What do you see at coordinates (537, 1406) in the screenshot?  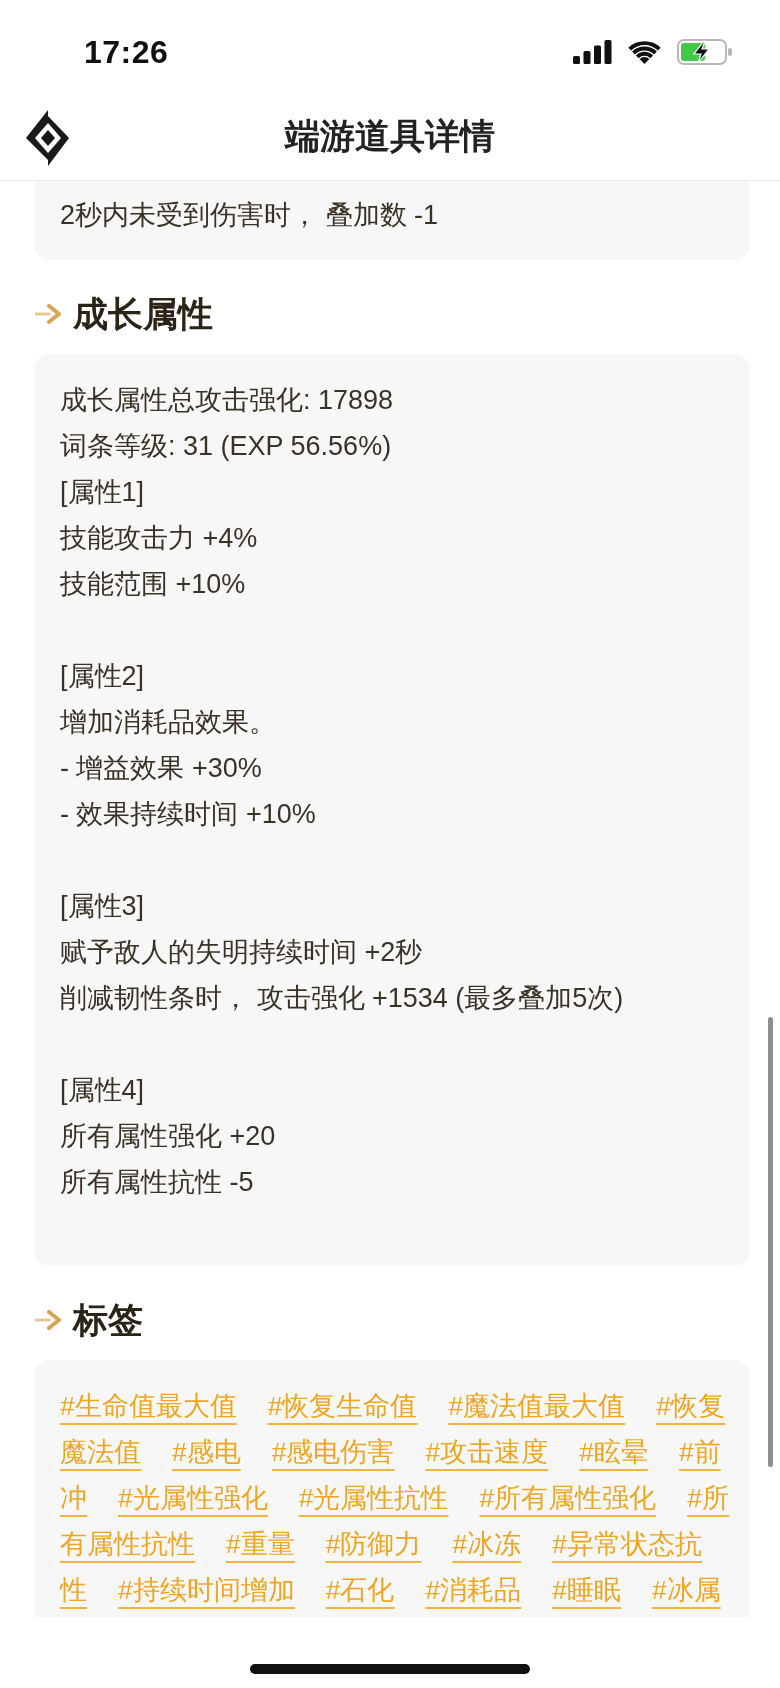 I see `tag-link: #魔法值最大值` at bounding box center [537, 1406].